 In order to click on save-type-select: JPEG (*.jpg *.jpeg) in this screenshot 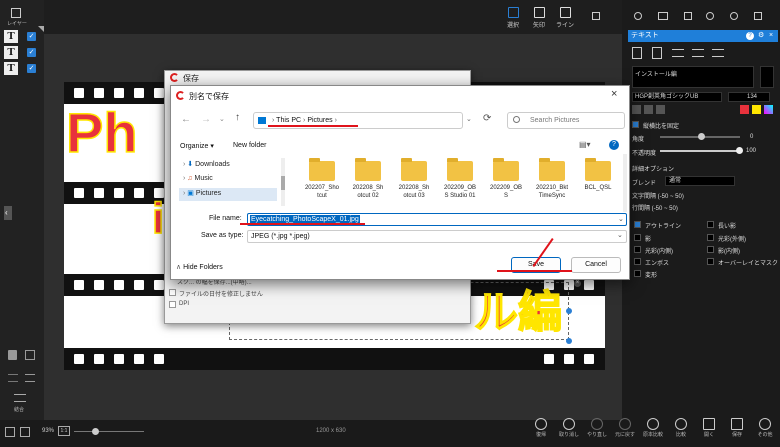, I will do `click(437, 236)`.